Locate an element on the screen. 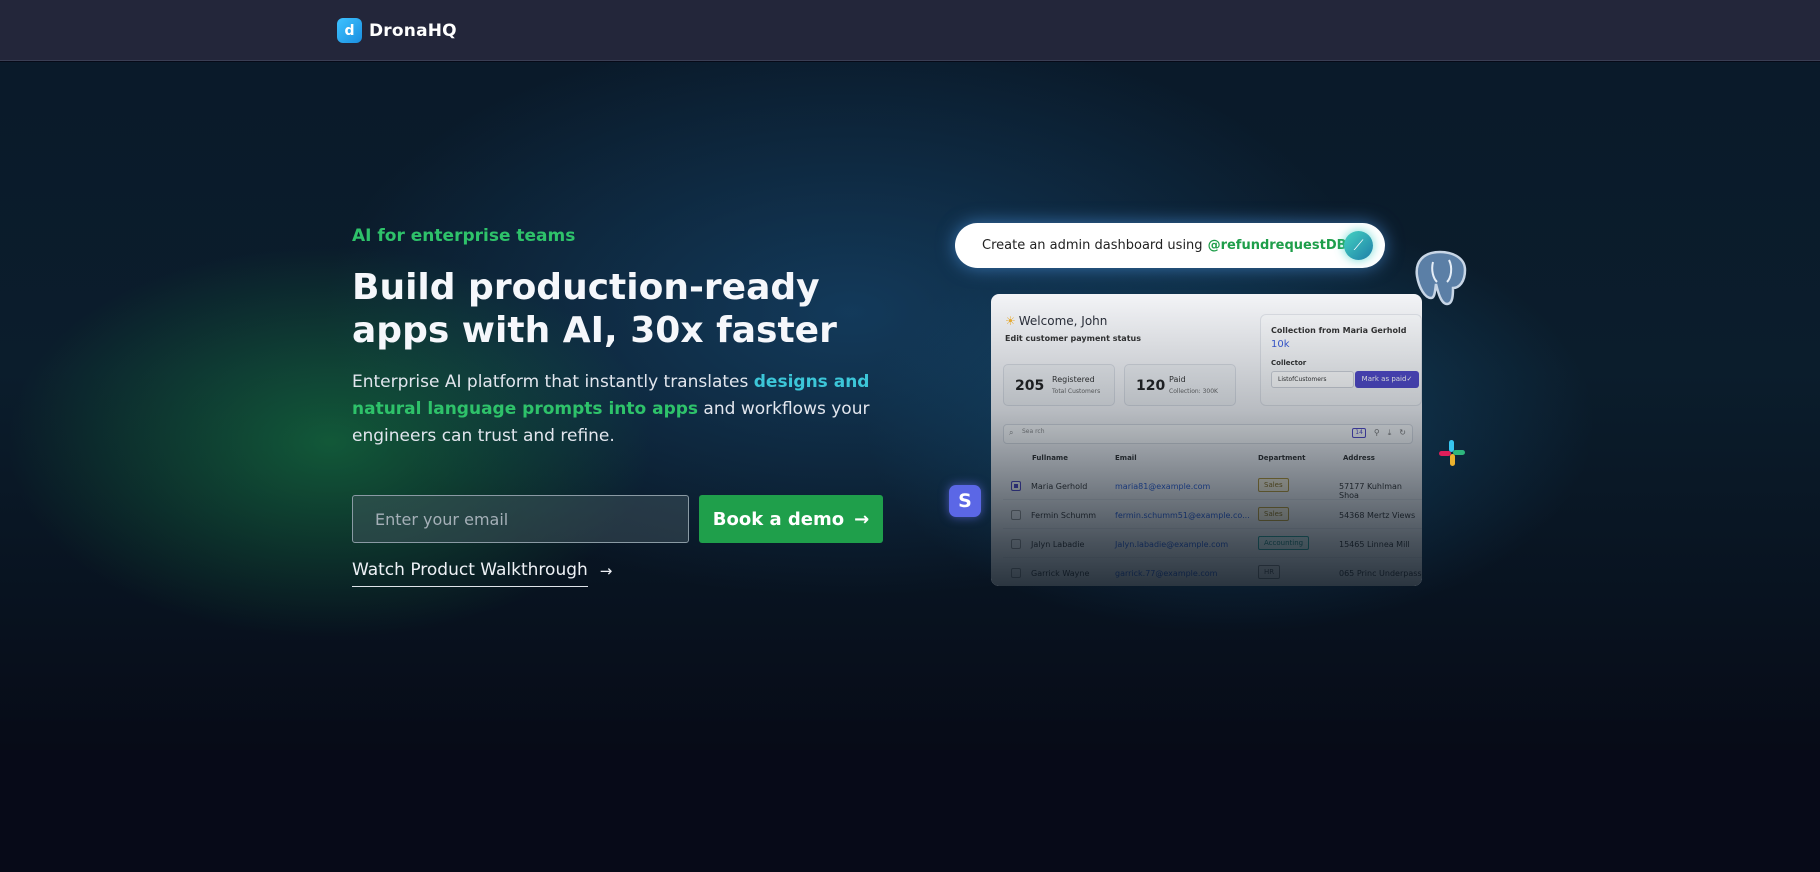 The width and height of the screenshot is (1820, 872). column-header: Department is located at coordinates (1281, 458).